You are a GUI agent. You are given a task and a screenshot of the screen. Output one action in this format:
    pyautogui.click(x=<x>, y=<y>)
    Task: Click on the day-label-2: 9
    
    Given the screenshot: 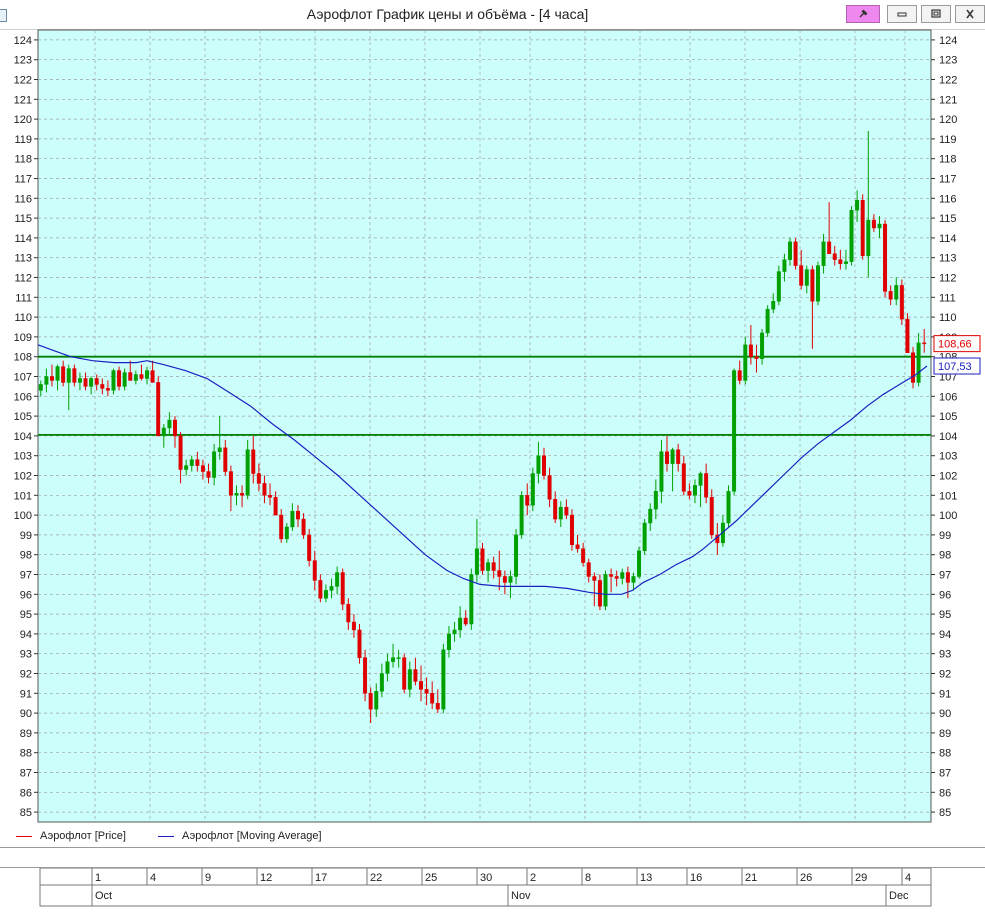 What is the action you would take?
    pyautogui.click(x=208, y=878)
    